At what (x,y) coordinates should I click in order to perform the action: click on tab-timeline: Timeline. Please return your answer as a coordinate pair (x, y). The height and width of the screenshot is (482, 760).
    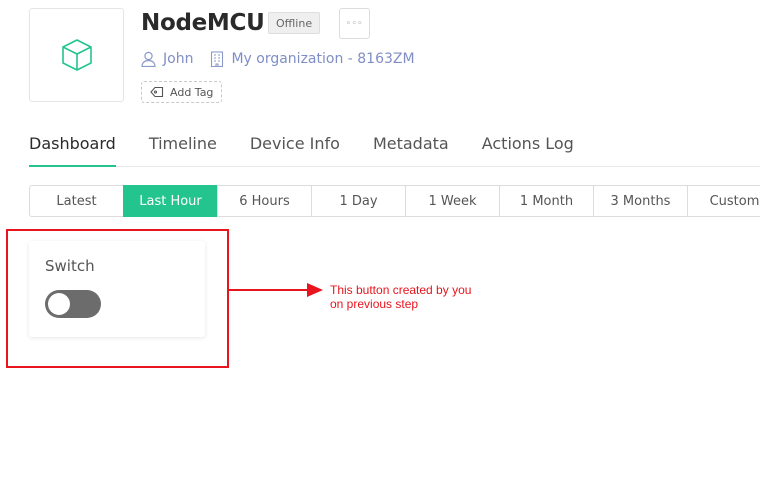
    Looking at the image, I should click on (183, 144).